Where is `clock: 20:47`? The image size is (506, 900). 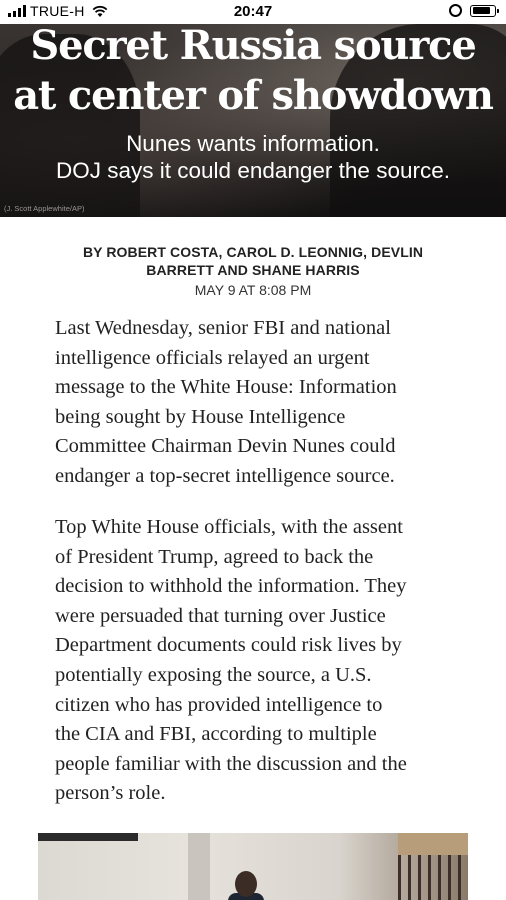
clock: 20:47 is located at coordinates (253, 11).